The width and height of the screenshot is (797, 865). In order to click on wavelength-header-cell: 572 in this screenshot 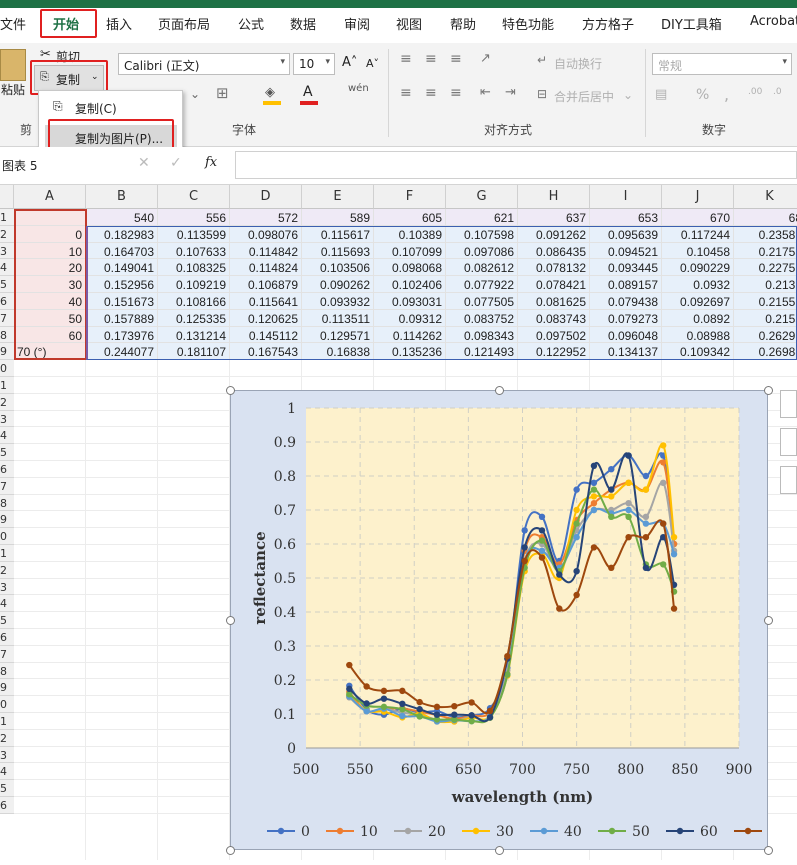, I will do `click(266, 217)`.